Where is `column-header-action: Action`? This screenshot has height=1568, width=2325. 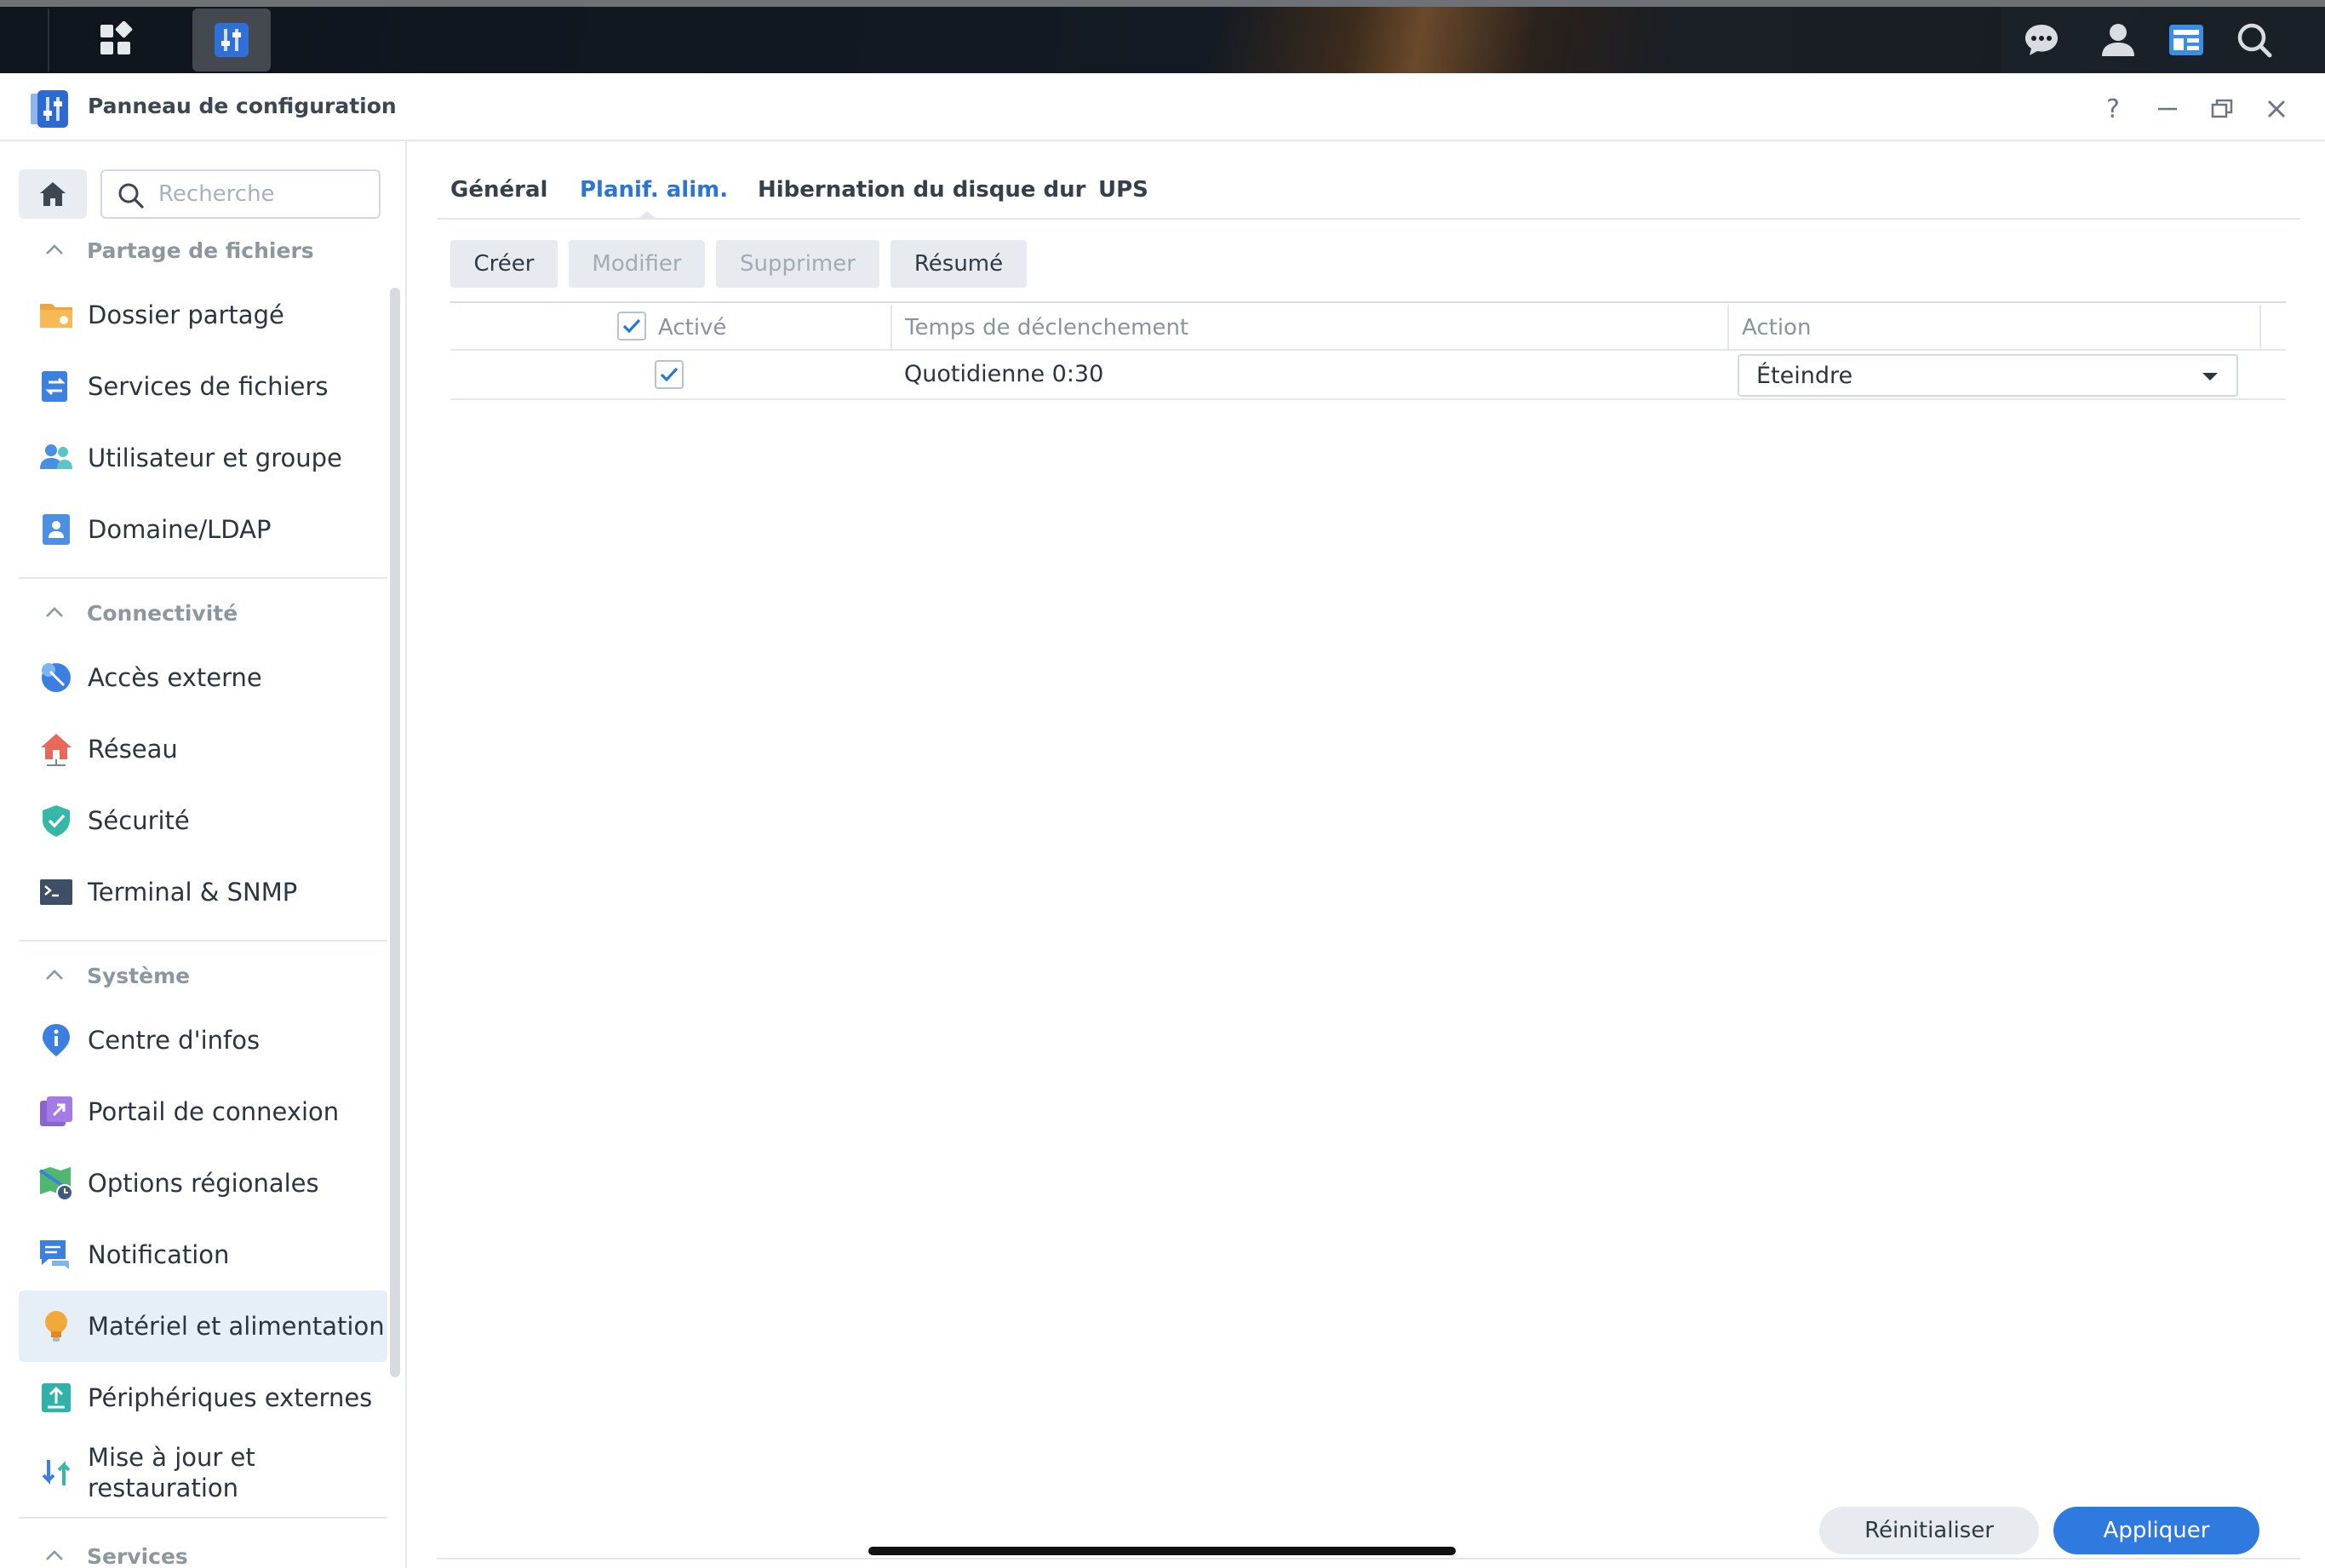 column-header-action: Action is located at coordinates (1776, 327).